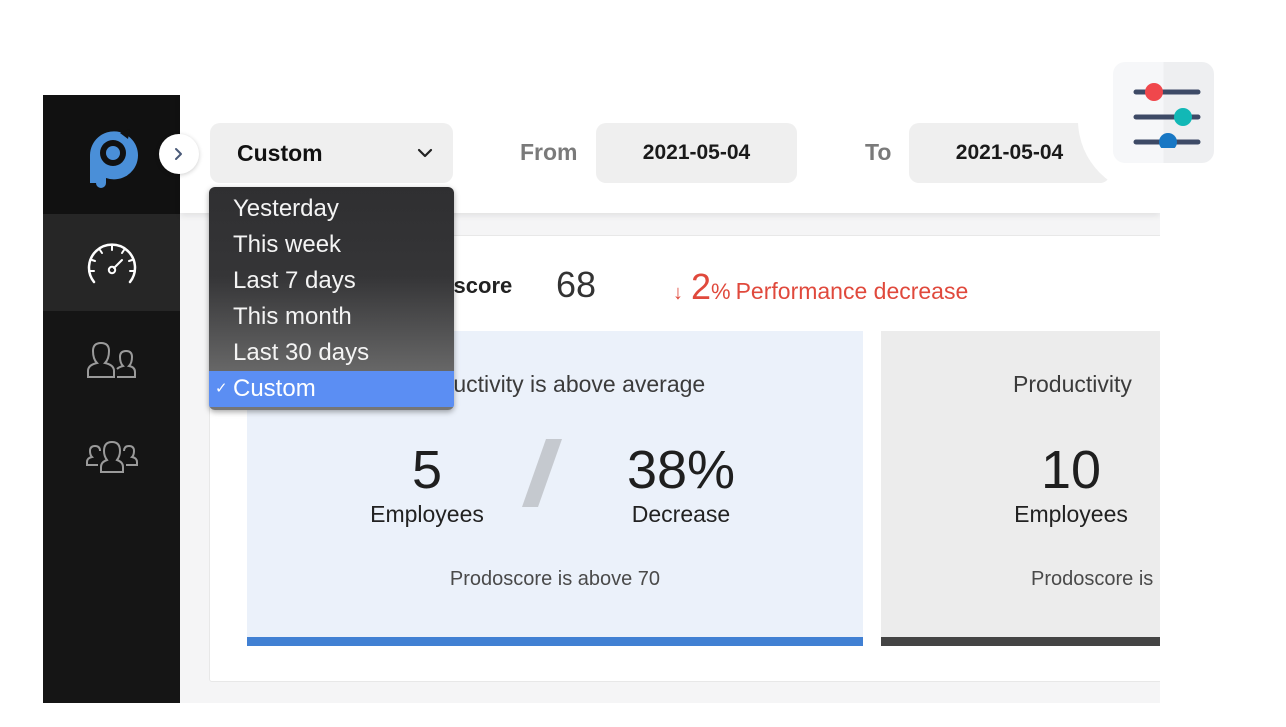  Describe the element at coordinates (555, 579) in the screenshot. I see `panel-footer: Prodoscore is above 70` at that location.